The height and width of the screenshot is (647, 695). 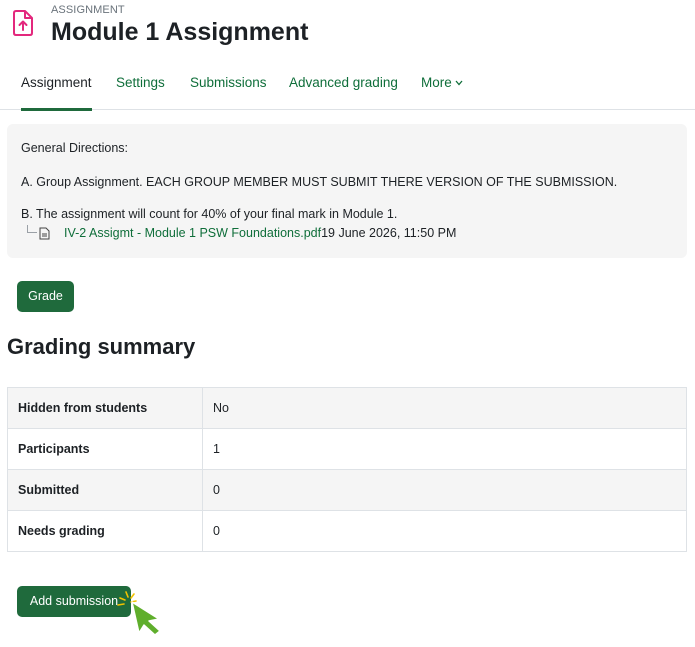 I want to click on tab-more-label: More, so click(x=436, y=82).